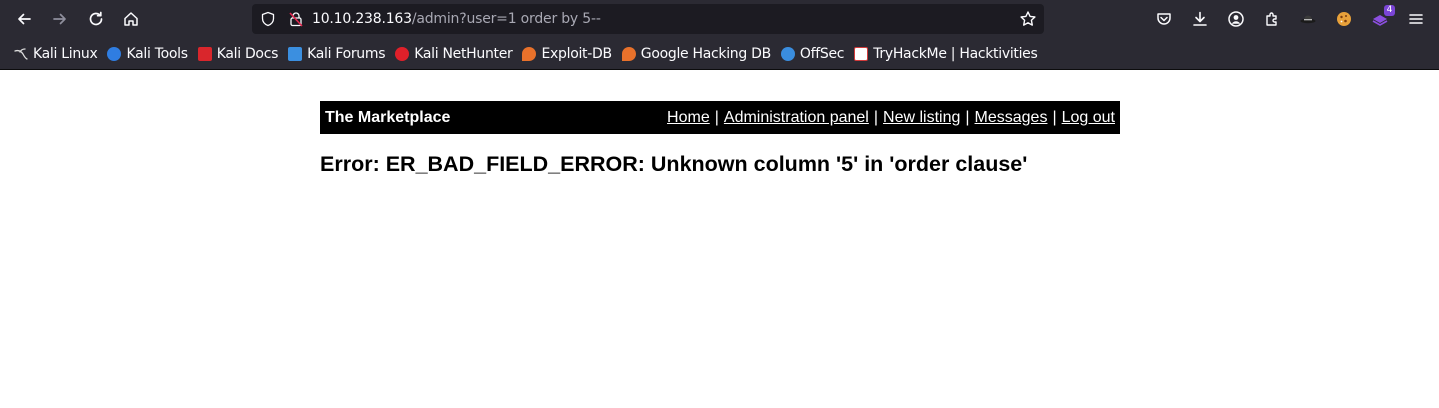 The height and width of the screenshot is (408, 1439). I want to click on kali-forums-icon, so click(295, 53).